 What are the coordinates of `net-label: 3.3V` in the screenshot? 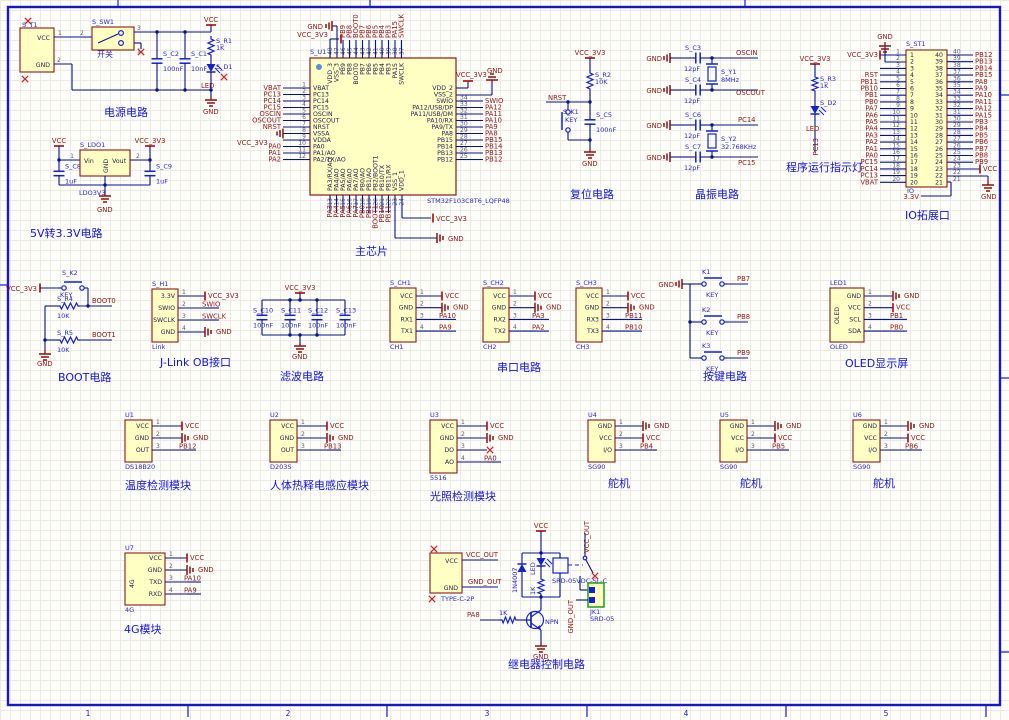 It's located at (912, 197).